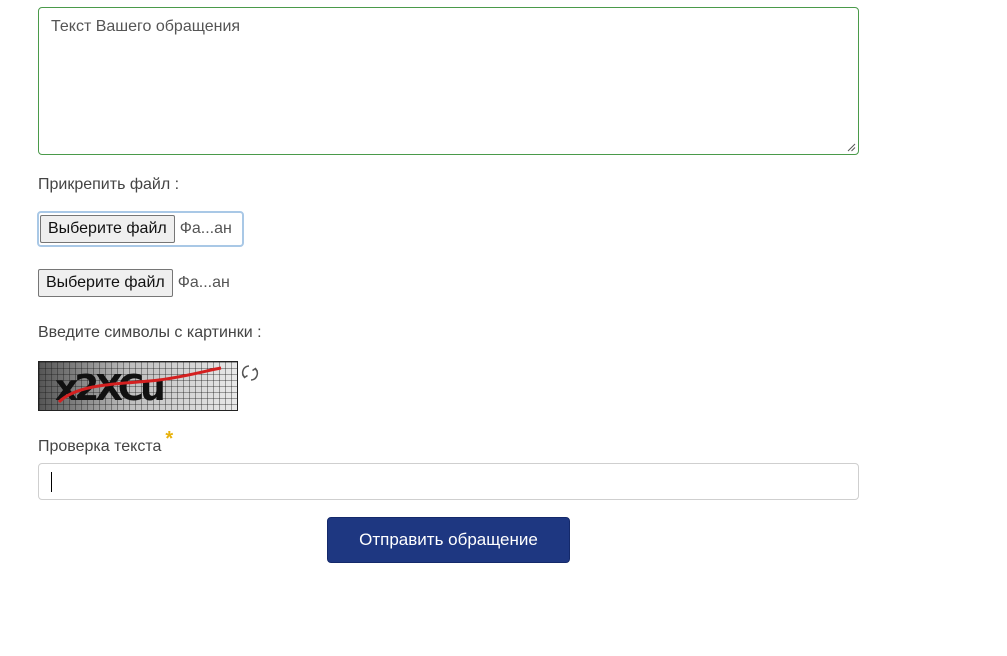 The width and height of the screenshot is (1007, 656). I want to click on attach-file-label: Прикрепить файл :, so click(109, 184).